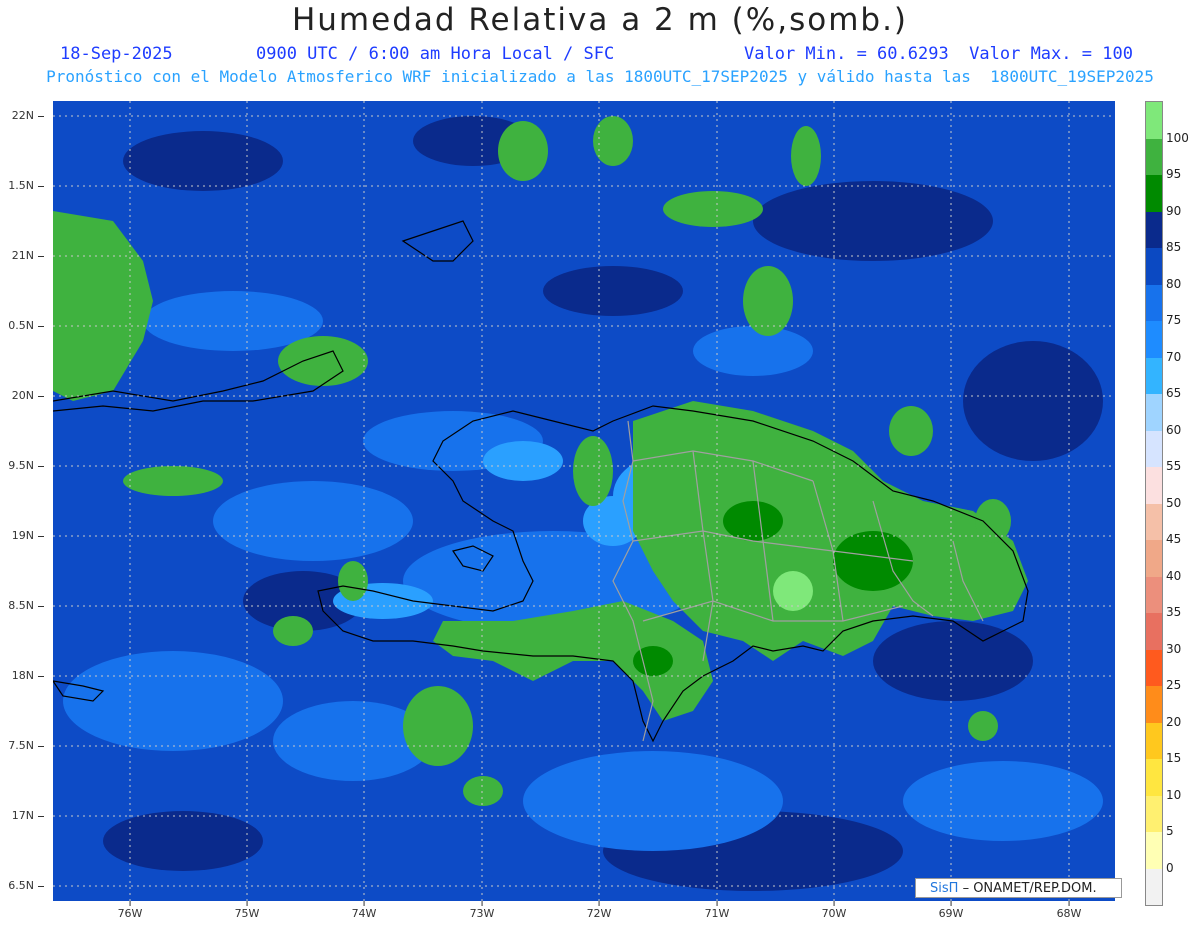  Describe the element at coordinates (22, 815) in the screenshot. I see `lat-label: 17N` at that location.